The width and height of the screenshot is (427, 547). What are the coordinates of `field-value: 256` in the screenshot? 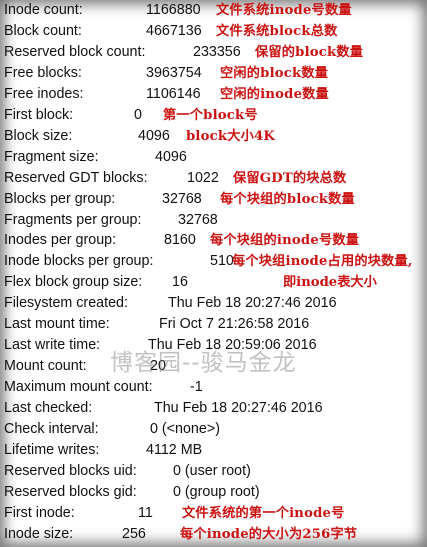 It's located at (134, 534).